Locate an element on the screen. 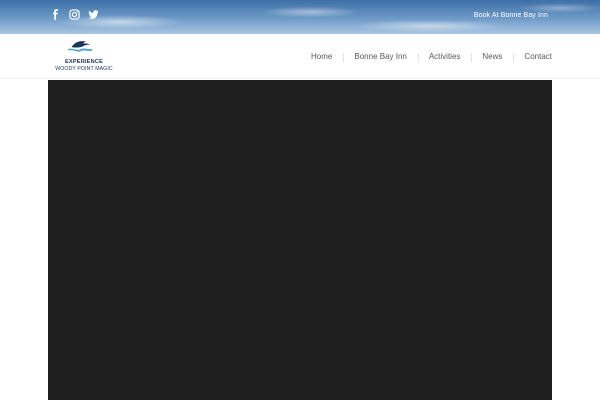 Image resolution: width=600 pixels, height=400 pixels. twitter-icon is located at coordinates (93, 14).